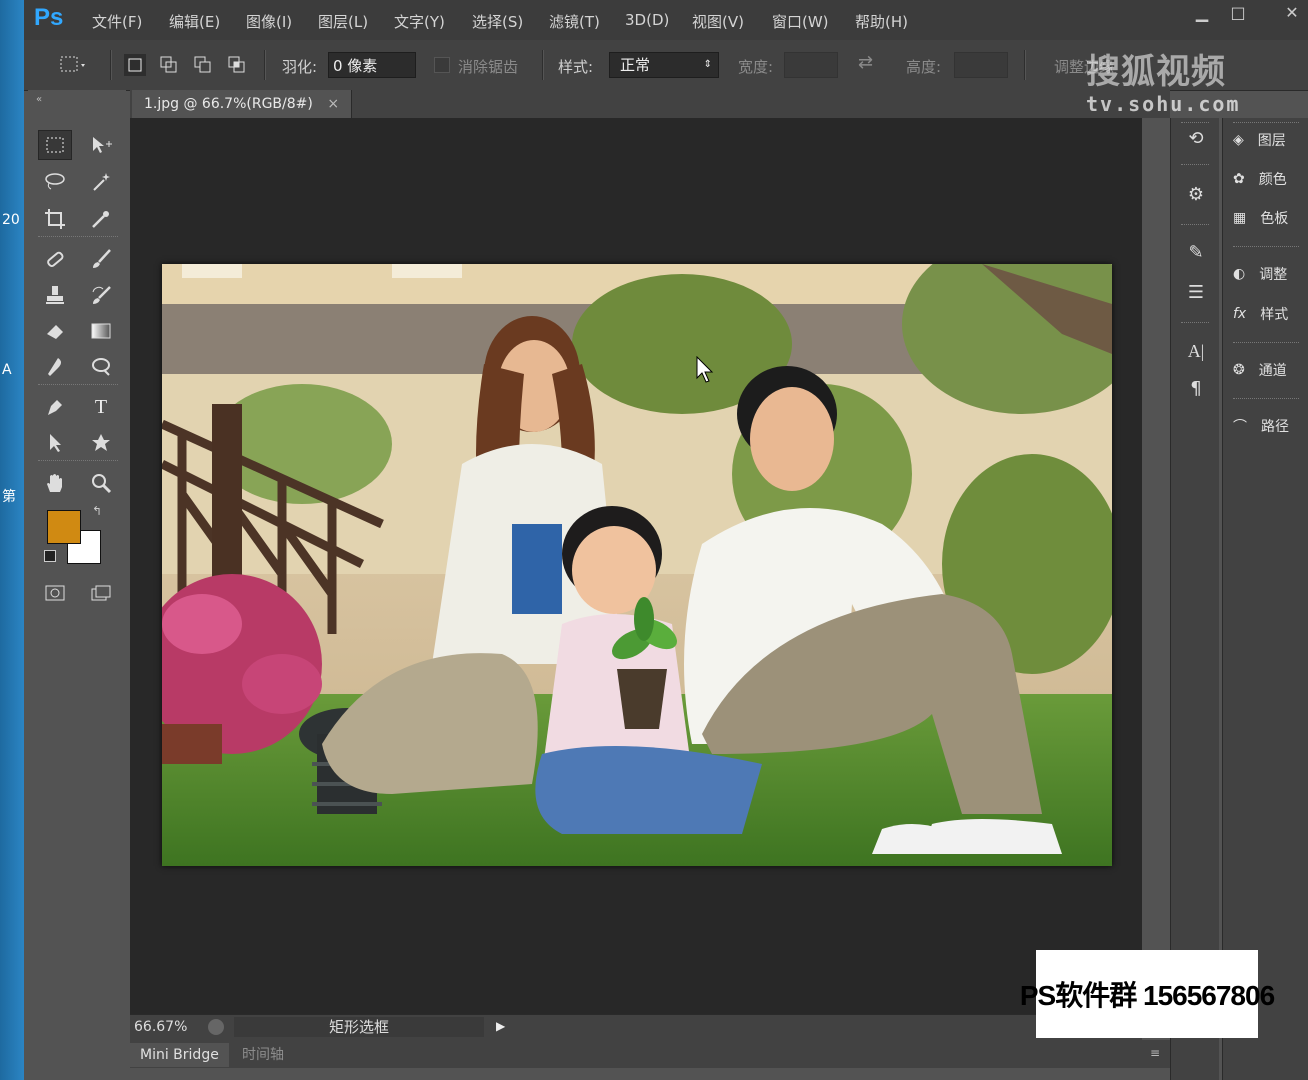 This screenshot has width=1308, height=1080. Describe the element at coordinates (1155, 1053) in the screenshot. I see `panel-menu-icon: ≡` at that location.